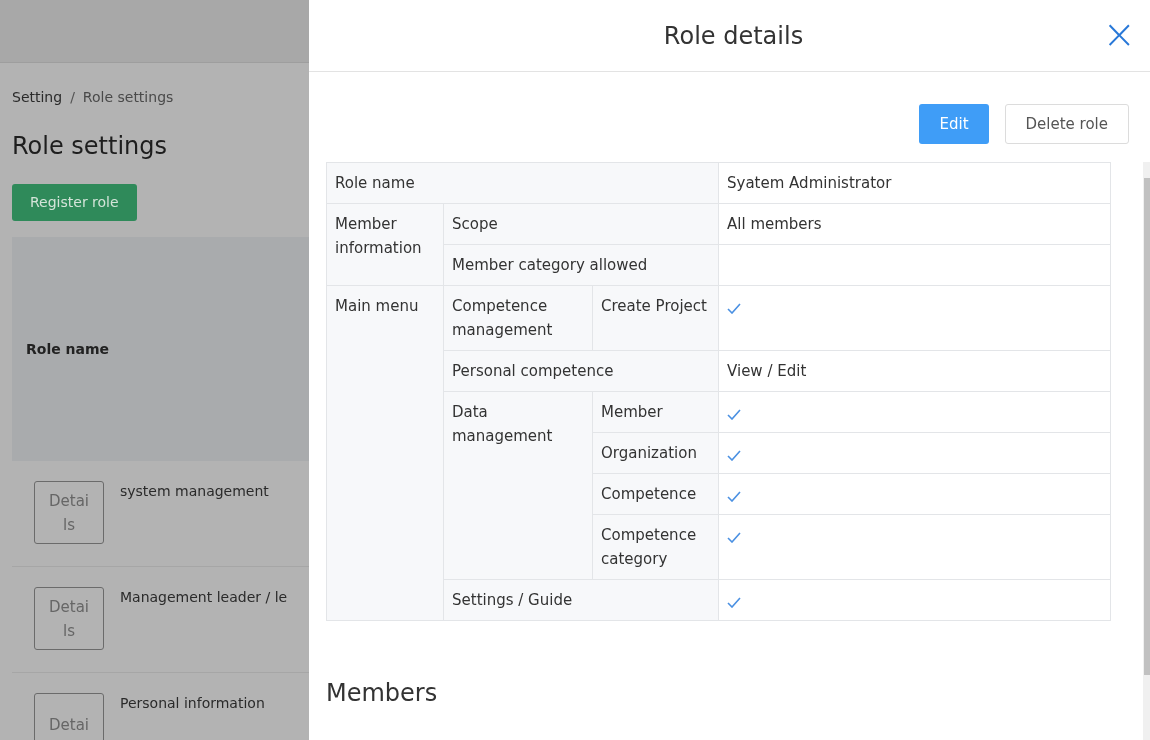 This screenshot has width=1150, height=740. What do you see at coordinates (90, 146) in the screenshot?
I see `page-title: Role settings` at bounding box center [90, 146].